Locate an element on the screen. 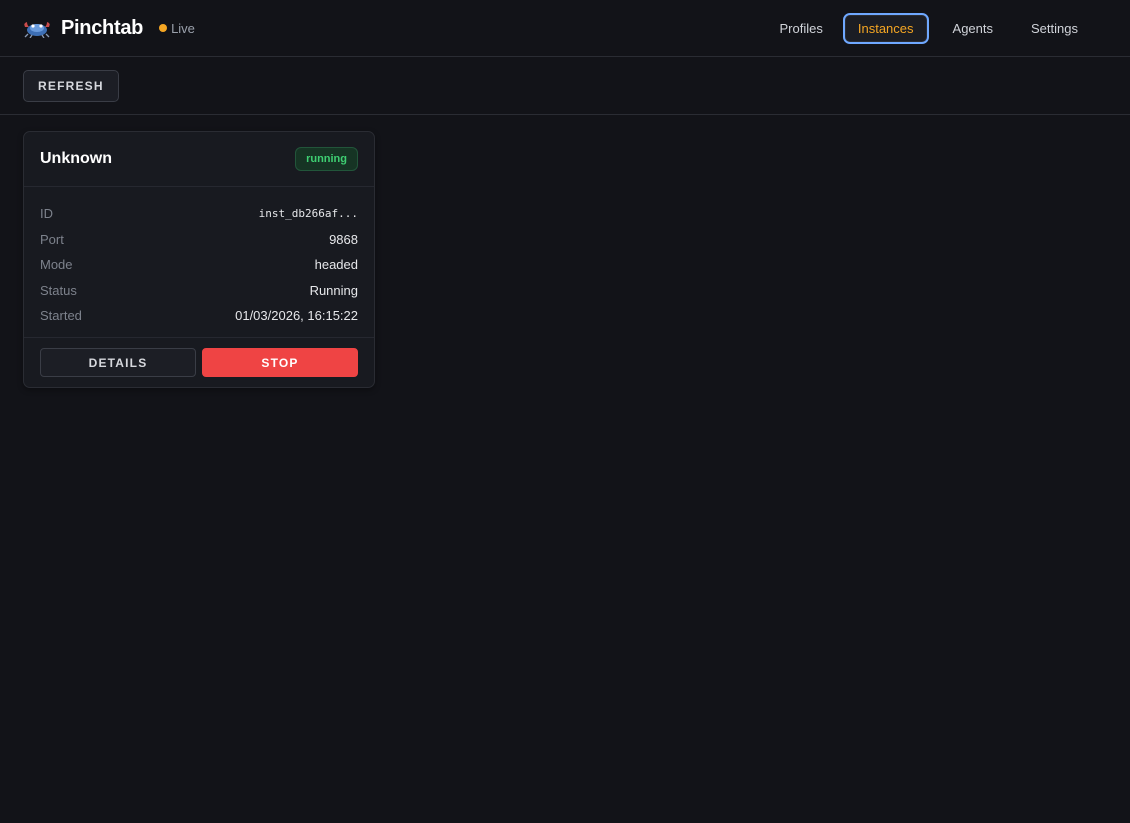 This screenshot has height=823, width=1130. details-button: DETAILS is located at coordinates (118, 362).